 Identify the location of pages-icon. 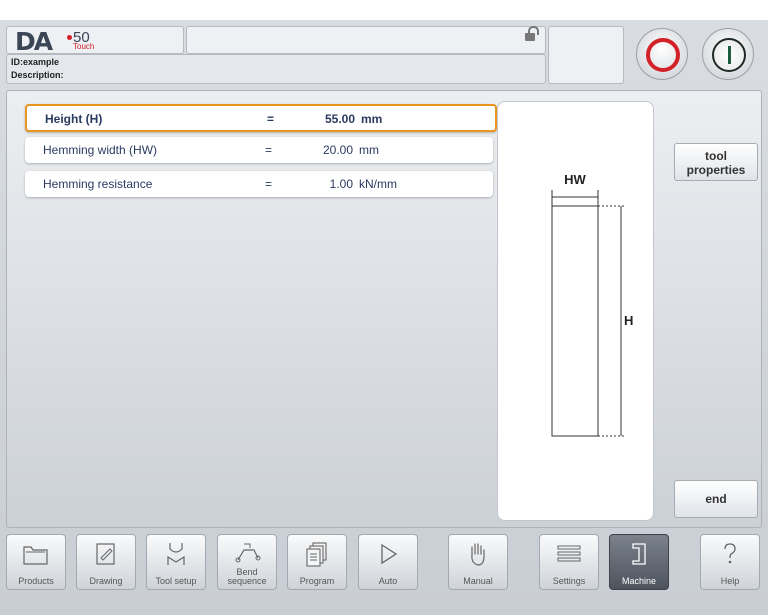
(316, 554).